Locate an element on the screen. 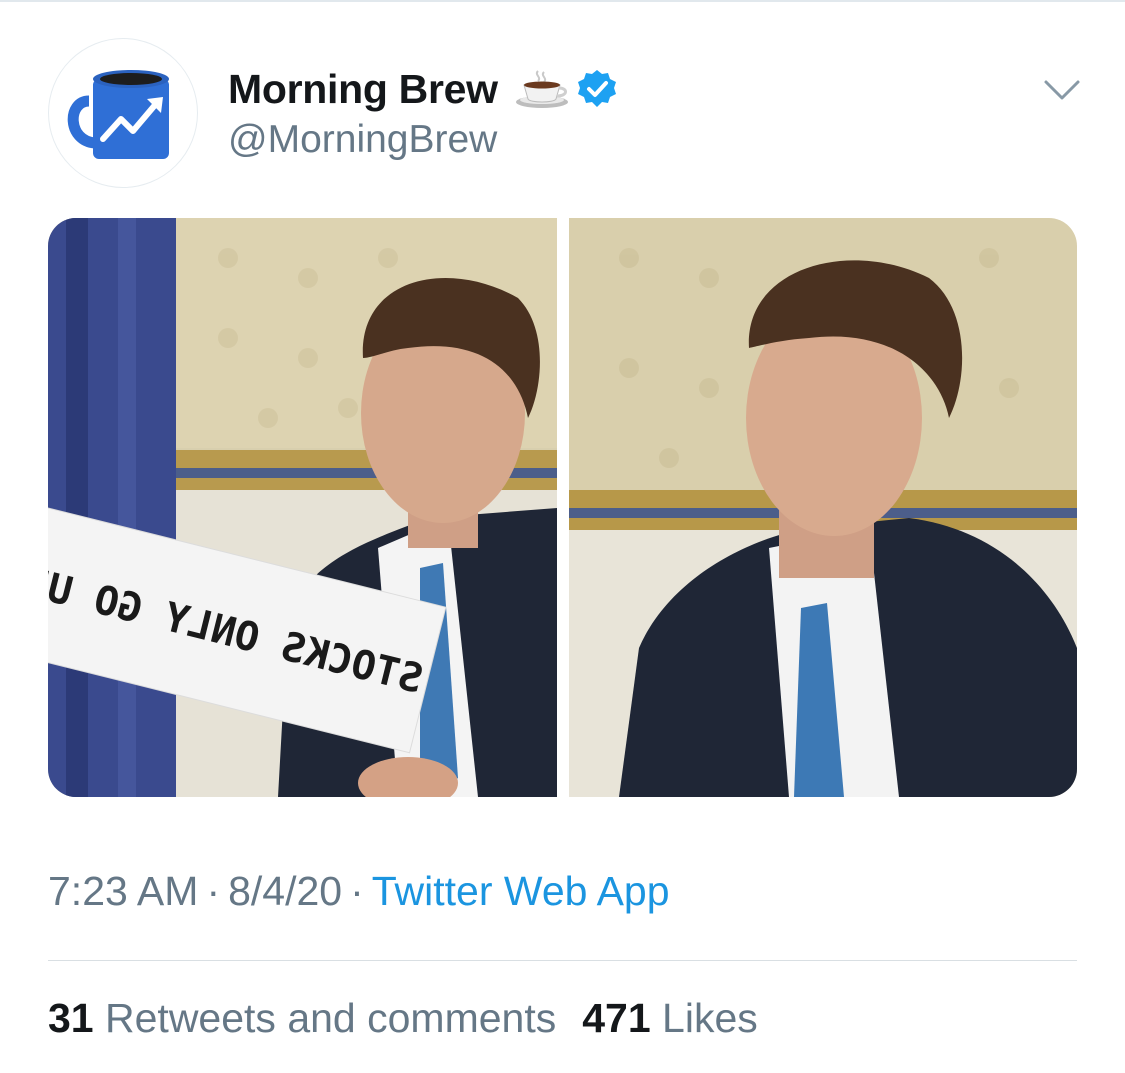 This screenshot has width=1125, height=1073. verified-badge-icon is located at coordinates (596, 88).